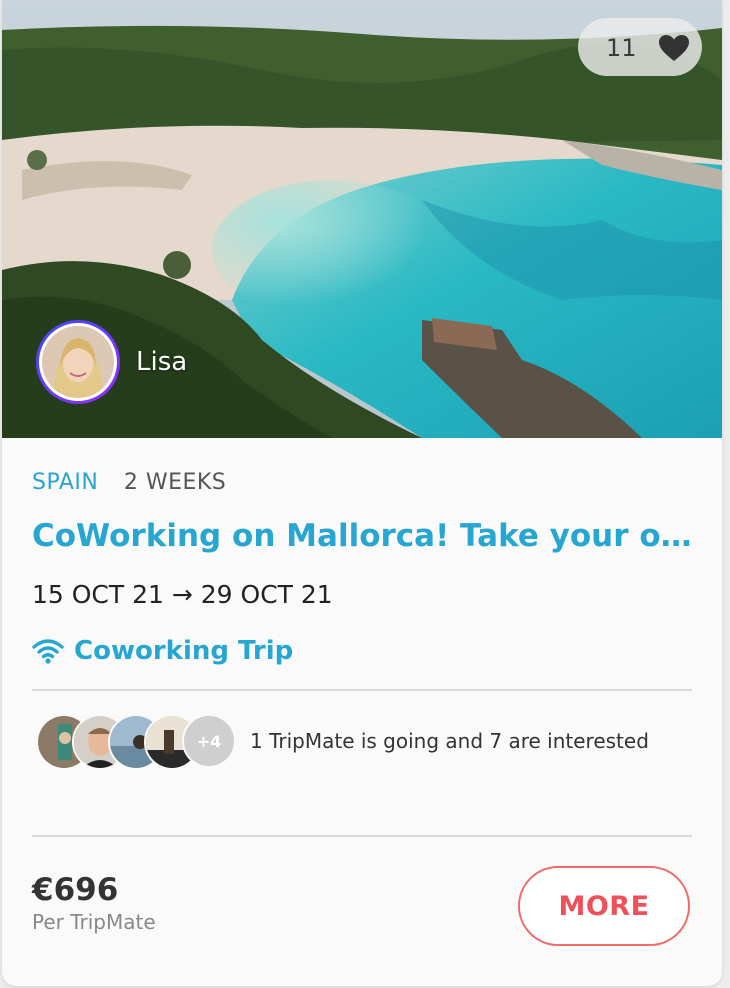 Image resolution: width=730 pixels, height=988 pixels. I want to click on tripmates-more-badge: +4, so click(209, 741).